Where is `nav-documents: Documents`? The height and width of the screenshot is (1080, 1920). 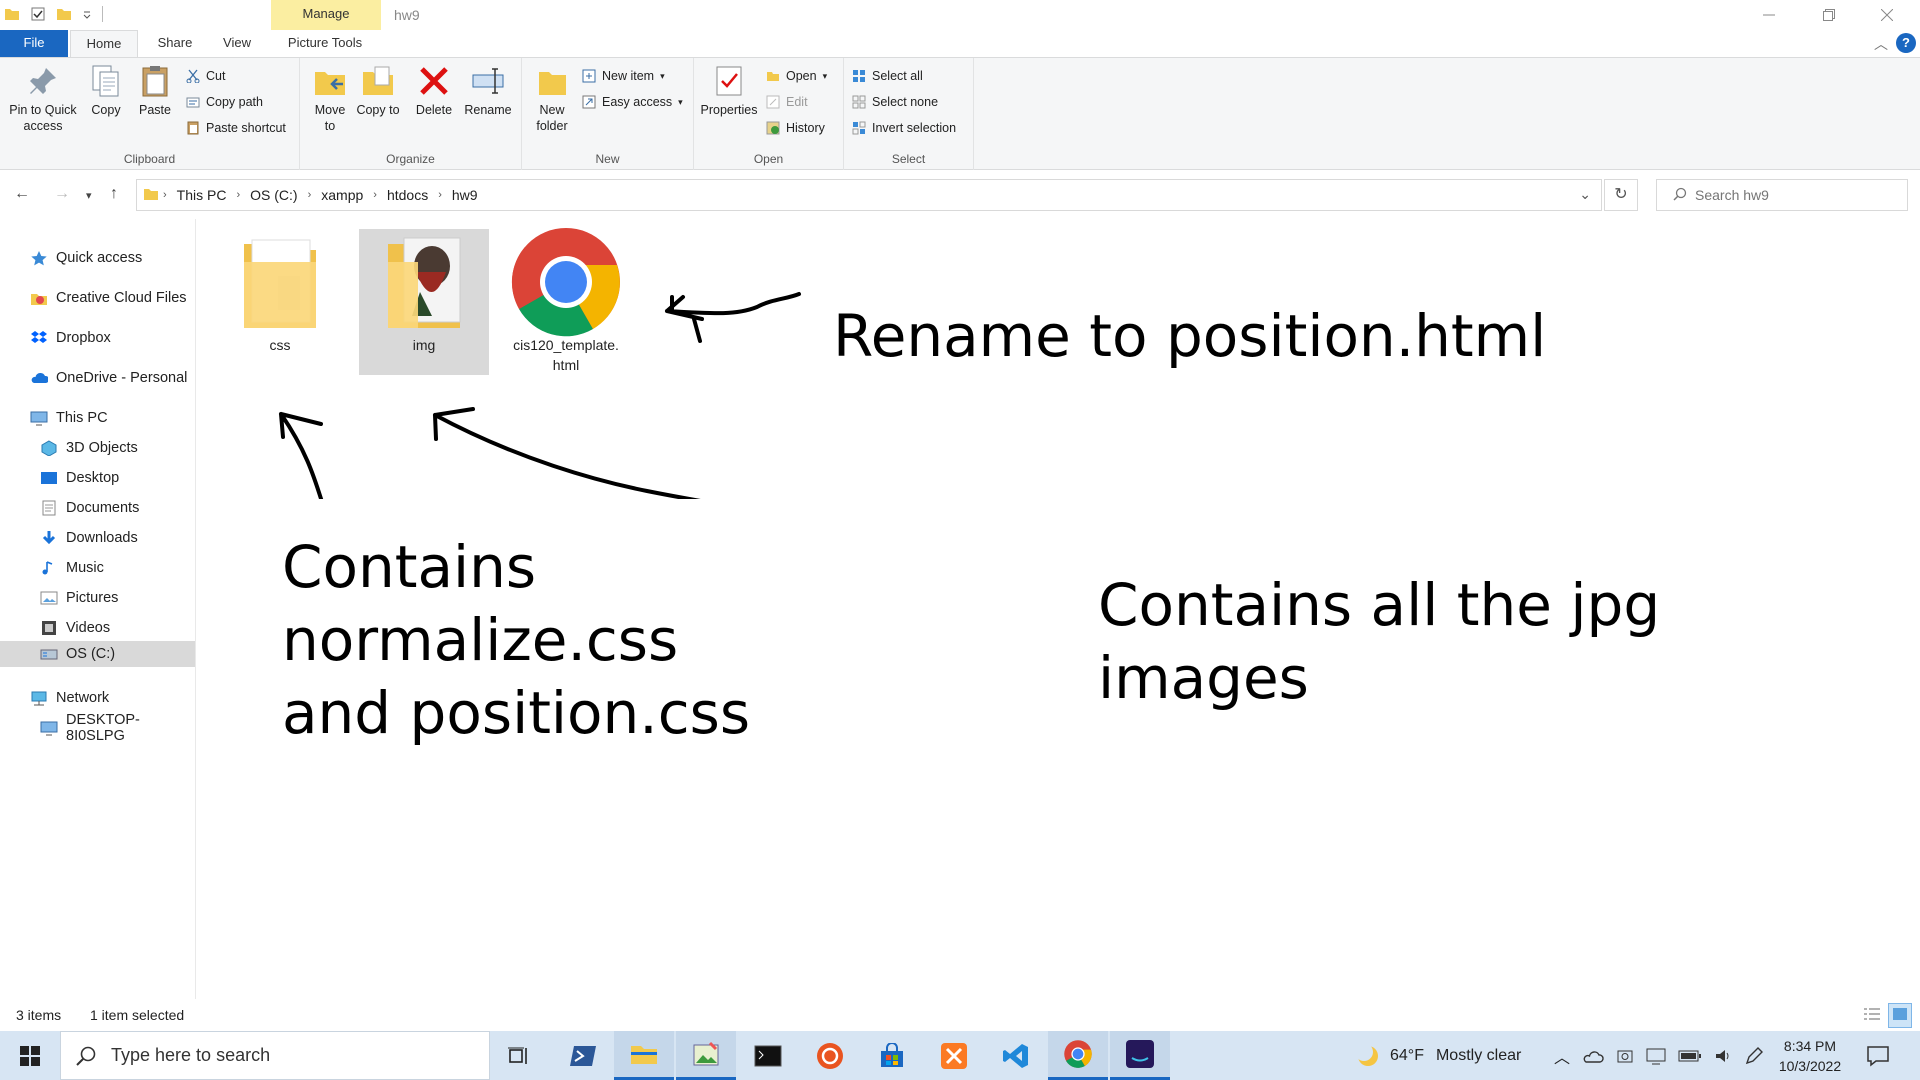
nav-documents: Documents is located at coordinates (97, 508).